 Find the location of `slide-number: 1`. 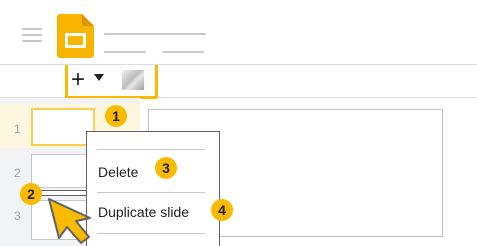

slide-number: 1 is located at coordinates (17, 129).